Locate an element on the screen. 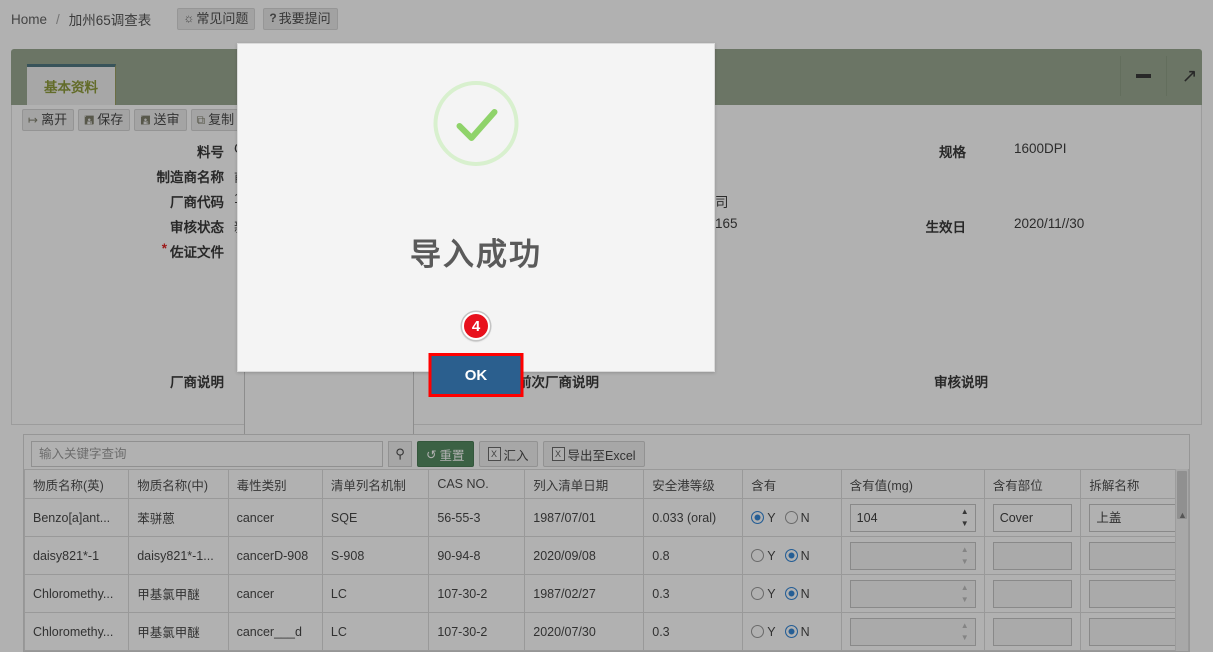  success-check-icon is located at coordinates (476, 123).